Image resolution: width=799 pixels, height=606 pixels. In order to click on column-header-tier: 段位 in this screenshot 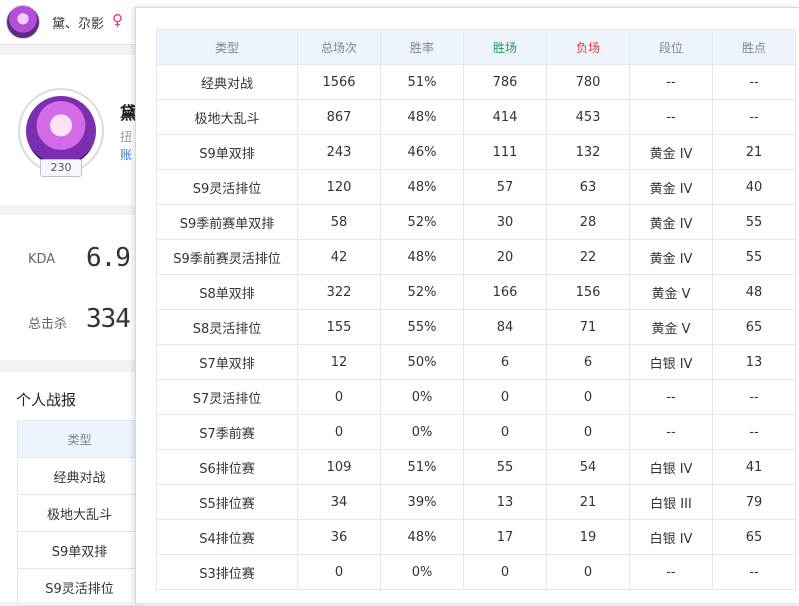, I will do `click(671, 47)`.